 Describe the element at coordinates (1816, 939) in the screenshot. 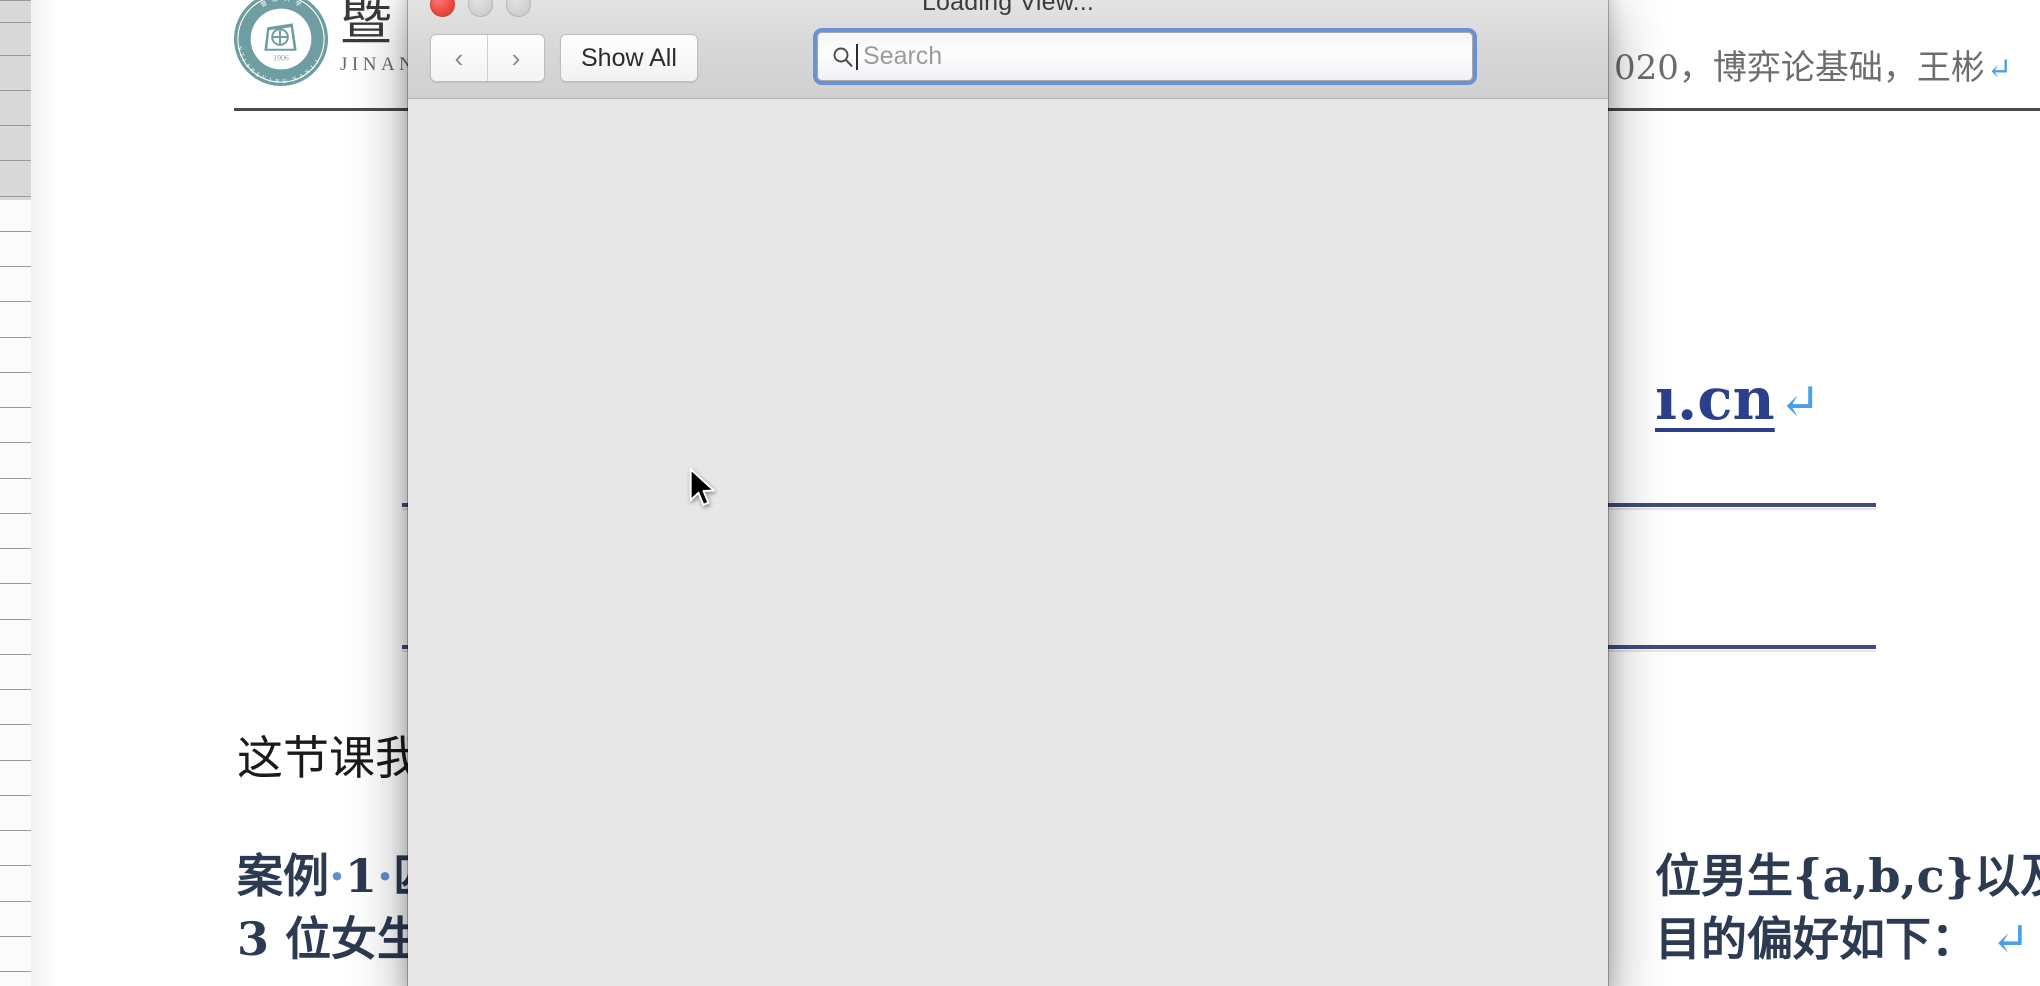

I see `paragraph-case-line2-right-text: 目的偏好如下：` at that location.